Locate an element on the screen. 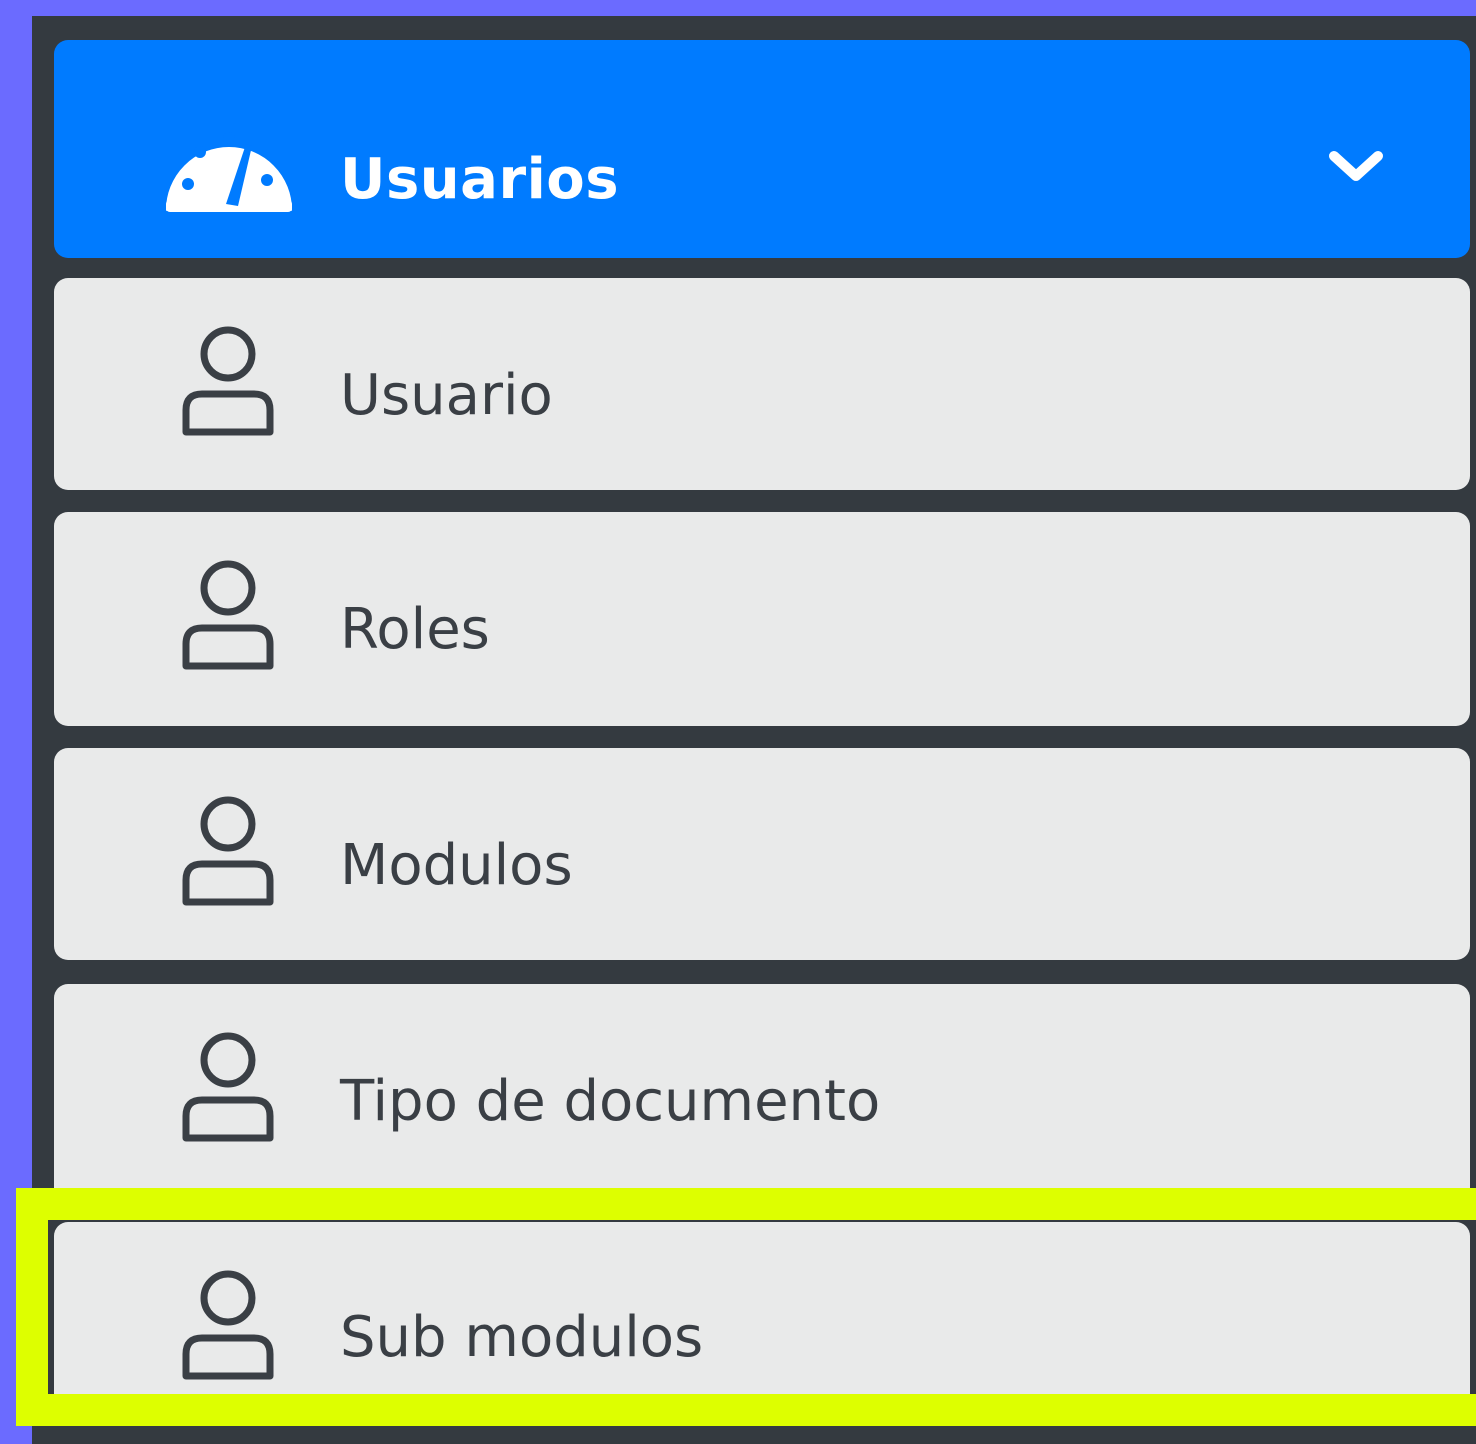 The image size is (1476, 1444). menu-item-roles: Roles is located at coordinates (762, 619).